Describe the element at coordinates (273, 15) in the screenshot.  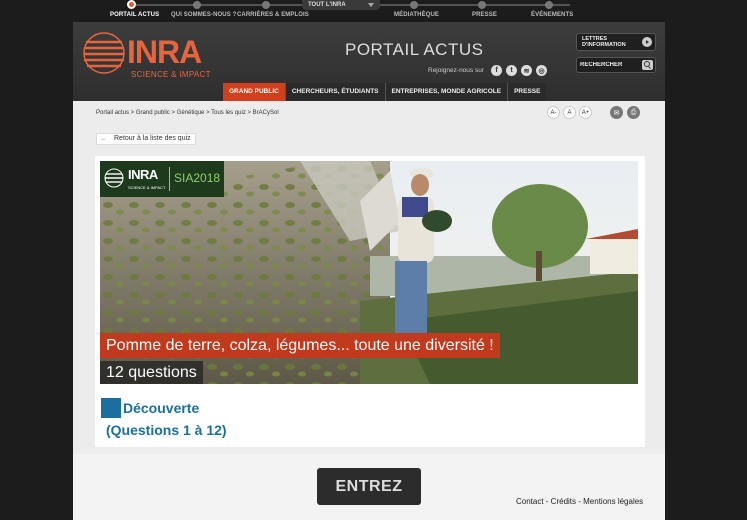
I see `nav-item-carrieres: CARRIÈRES & EMPLOIS` at that location.